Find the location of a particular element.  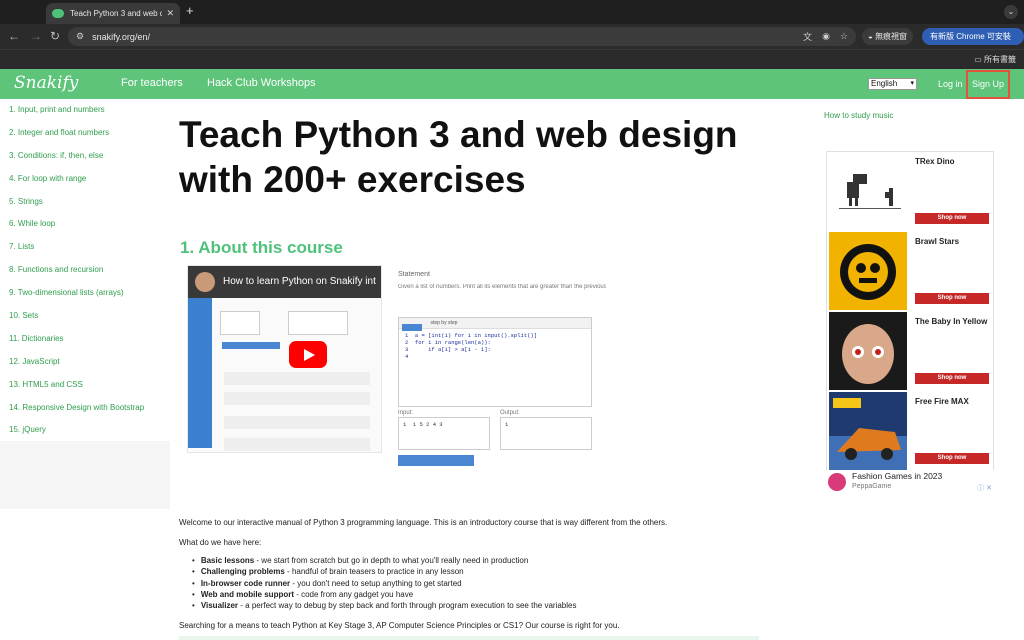

editor-toolbar: step by step is located at coordinates (495, 324).